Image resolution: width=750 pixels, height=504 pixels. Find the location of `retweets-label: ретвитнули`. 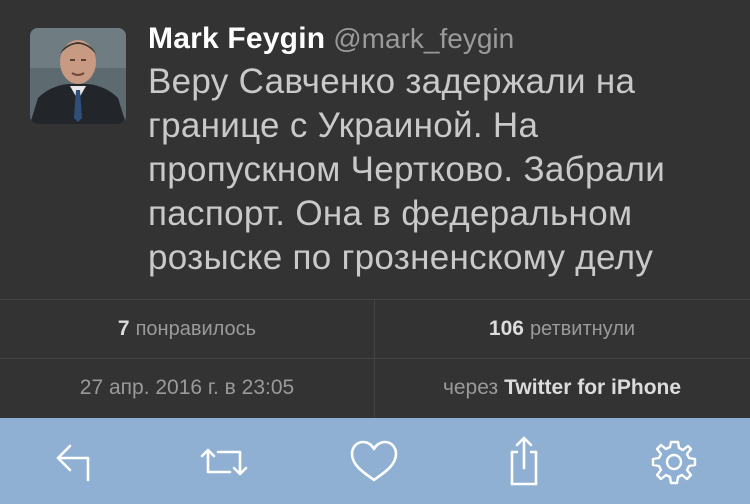

retweets-label: ретвитнули is located at coordinates (582, 328).